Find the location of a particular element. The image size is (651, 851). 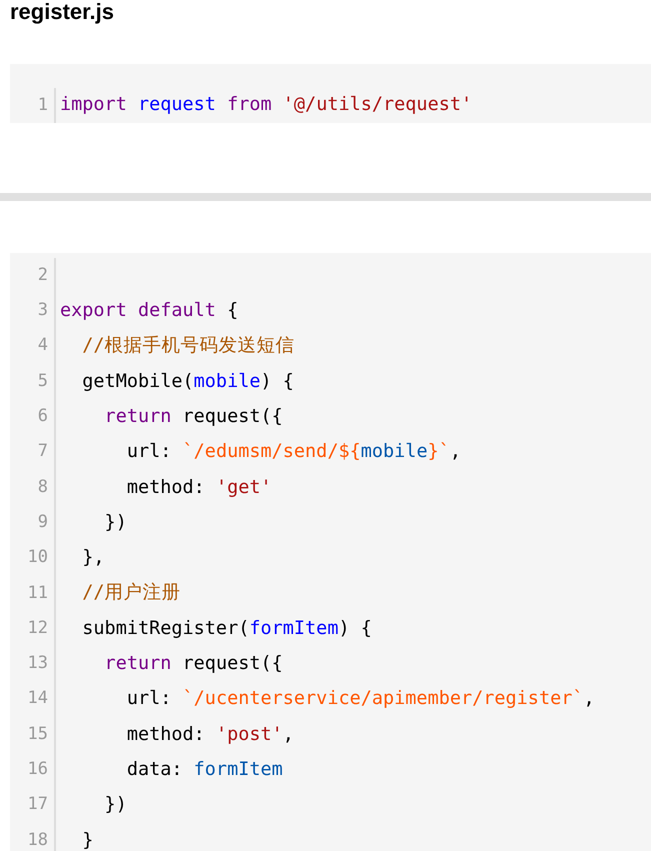

line-number: 6 is located at coordinates (42, 416).